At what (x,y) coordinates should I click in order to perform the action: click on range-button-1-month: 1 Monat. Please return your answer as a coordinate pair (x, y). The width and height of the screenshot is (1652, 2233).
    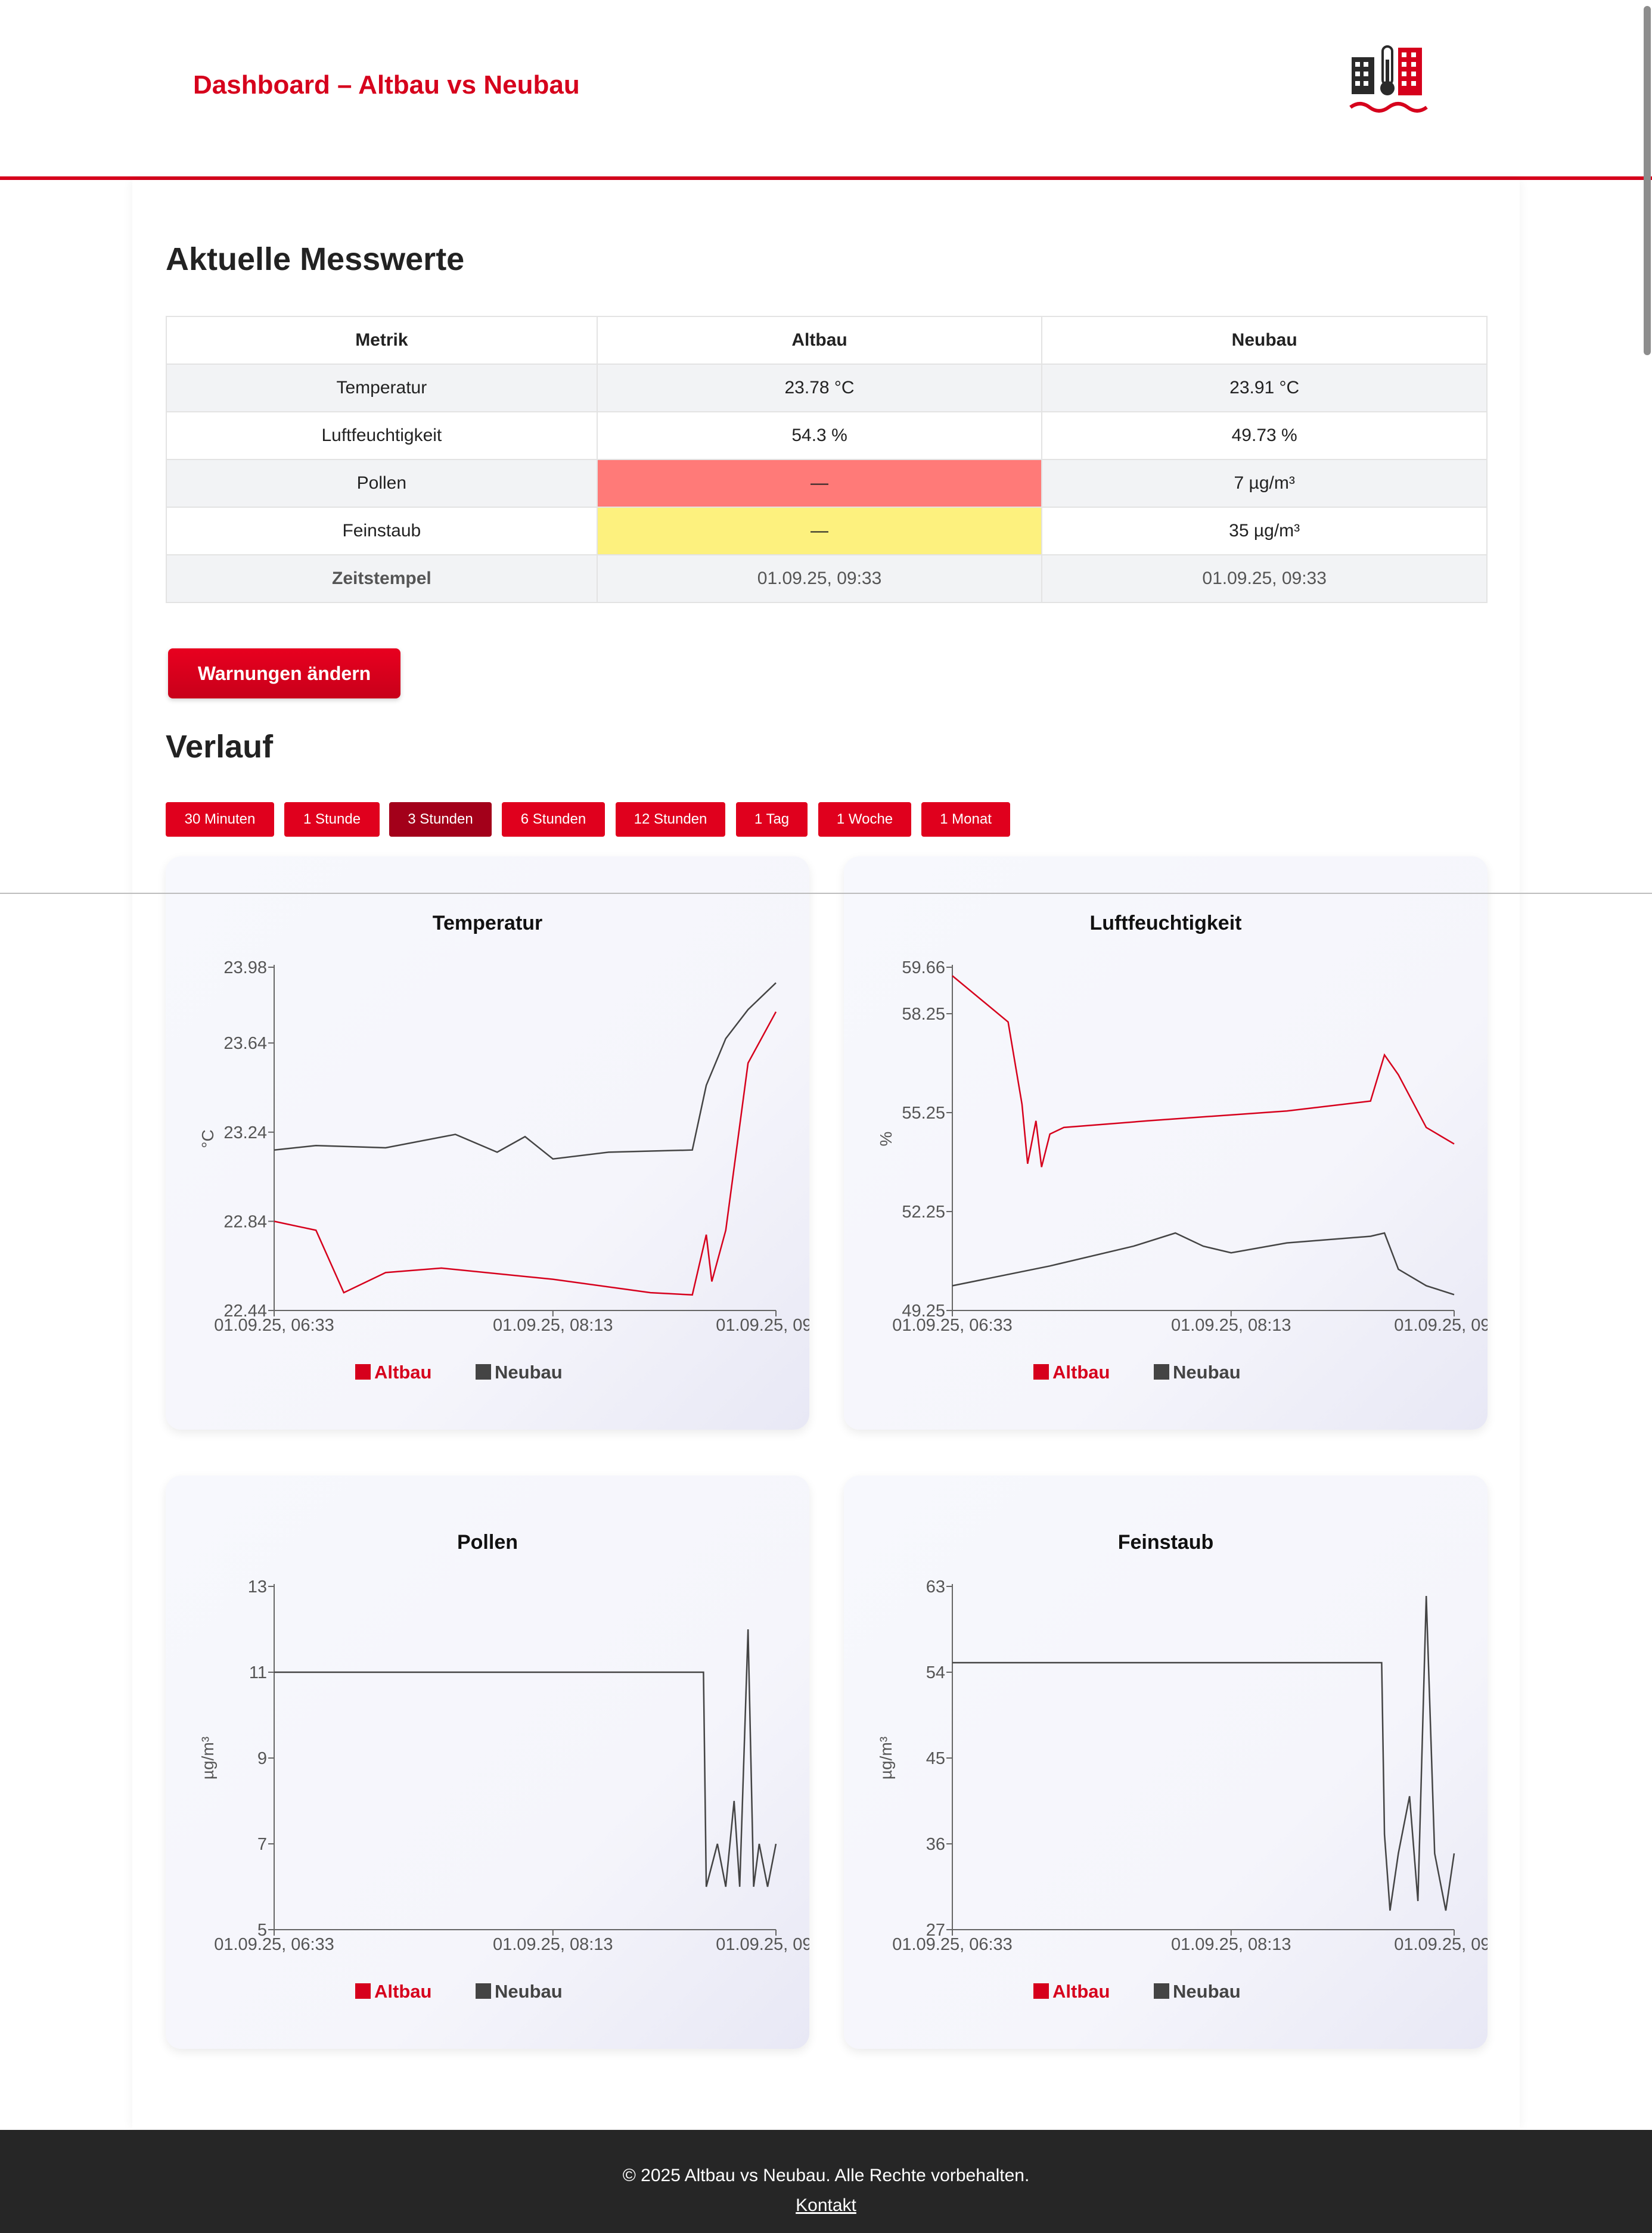
    Looking at the image, I should click on (965, 820).